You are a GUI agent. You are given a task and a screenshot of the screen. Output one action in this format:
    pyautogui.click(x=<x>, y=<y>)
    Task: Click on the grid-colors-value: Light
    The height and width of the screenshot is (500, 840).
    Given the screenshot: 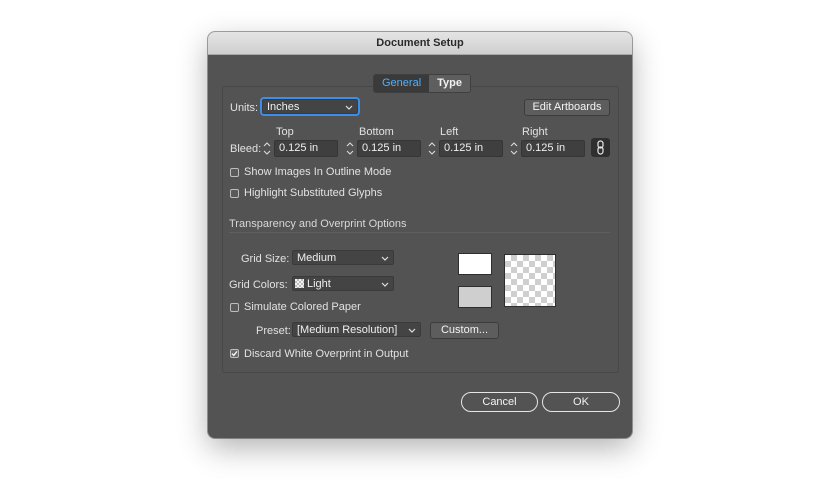 What is the action you would take?
    pyautogui.click(x=319, y=284)
    